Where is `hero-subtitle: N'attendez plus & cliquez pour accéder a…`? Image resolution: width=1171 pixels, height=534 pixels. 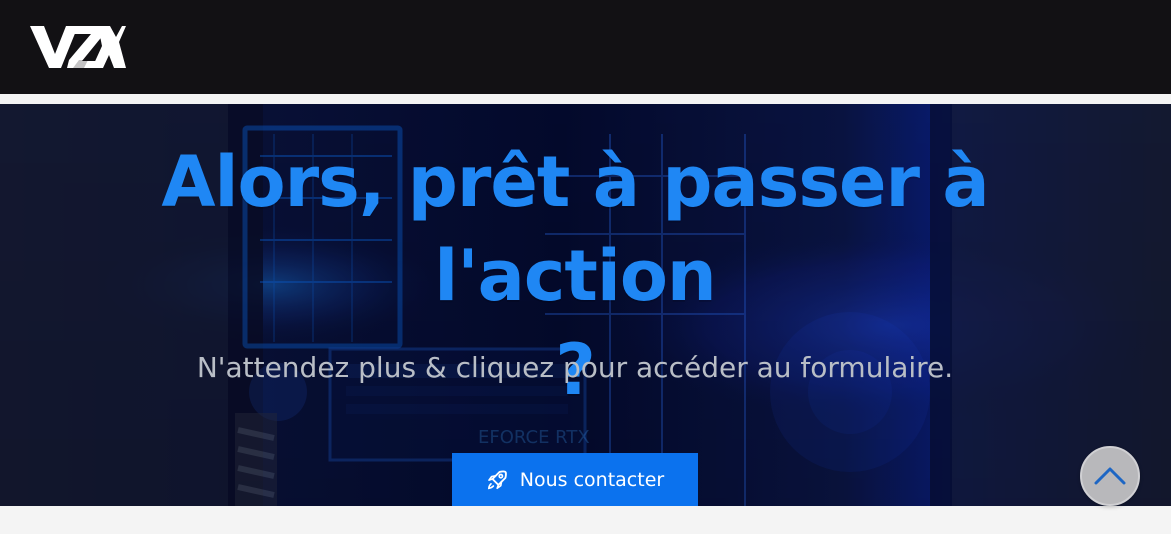
hero-subtitle: N'attendez plus & cliquez pour accéder a… is located at coordinates (575, 367).